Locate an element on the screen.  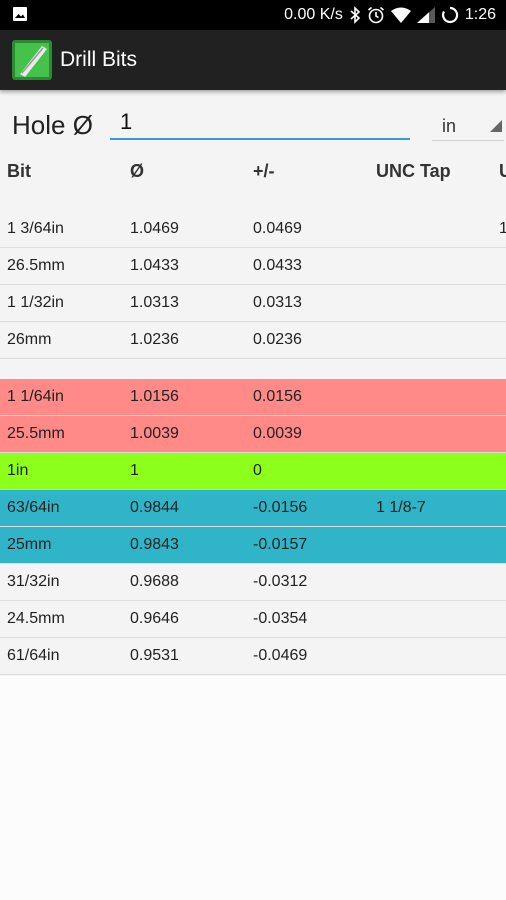
bit-difference: 0.0313 is located at coordinates (277, 302).